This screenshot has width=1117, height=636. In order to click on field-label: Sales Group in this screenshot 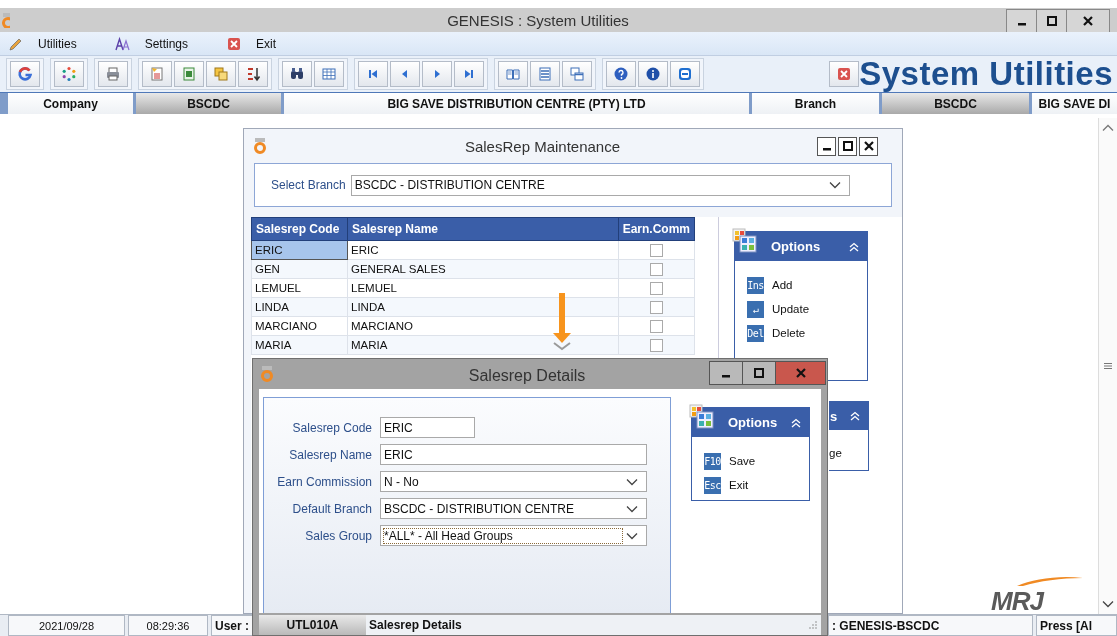, I will do `click(338, 535)`.